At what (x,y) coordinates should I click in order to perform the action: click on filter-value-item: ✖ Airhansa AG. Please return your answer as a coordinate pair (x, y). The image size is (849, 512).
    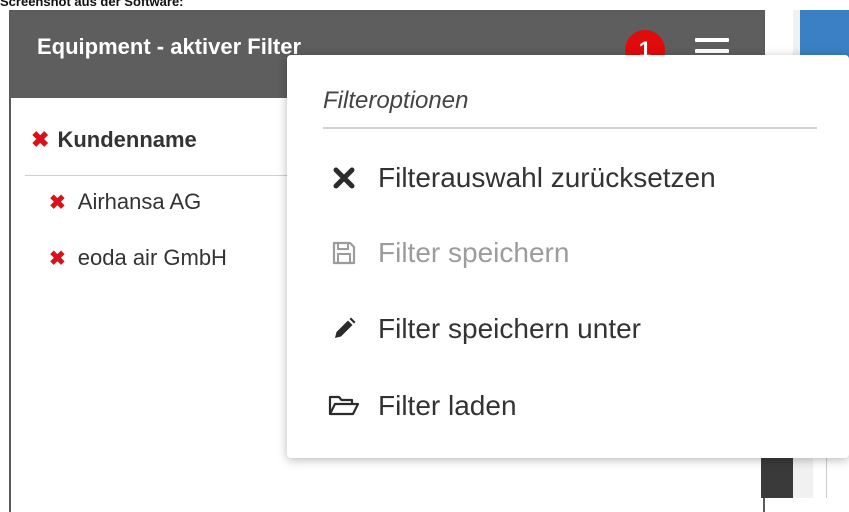
    Looking at the image, I should click on (125, 202).